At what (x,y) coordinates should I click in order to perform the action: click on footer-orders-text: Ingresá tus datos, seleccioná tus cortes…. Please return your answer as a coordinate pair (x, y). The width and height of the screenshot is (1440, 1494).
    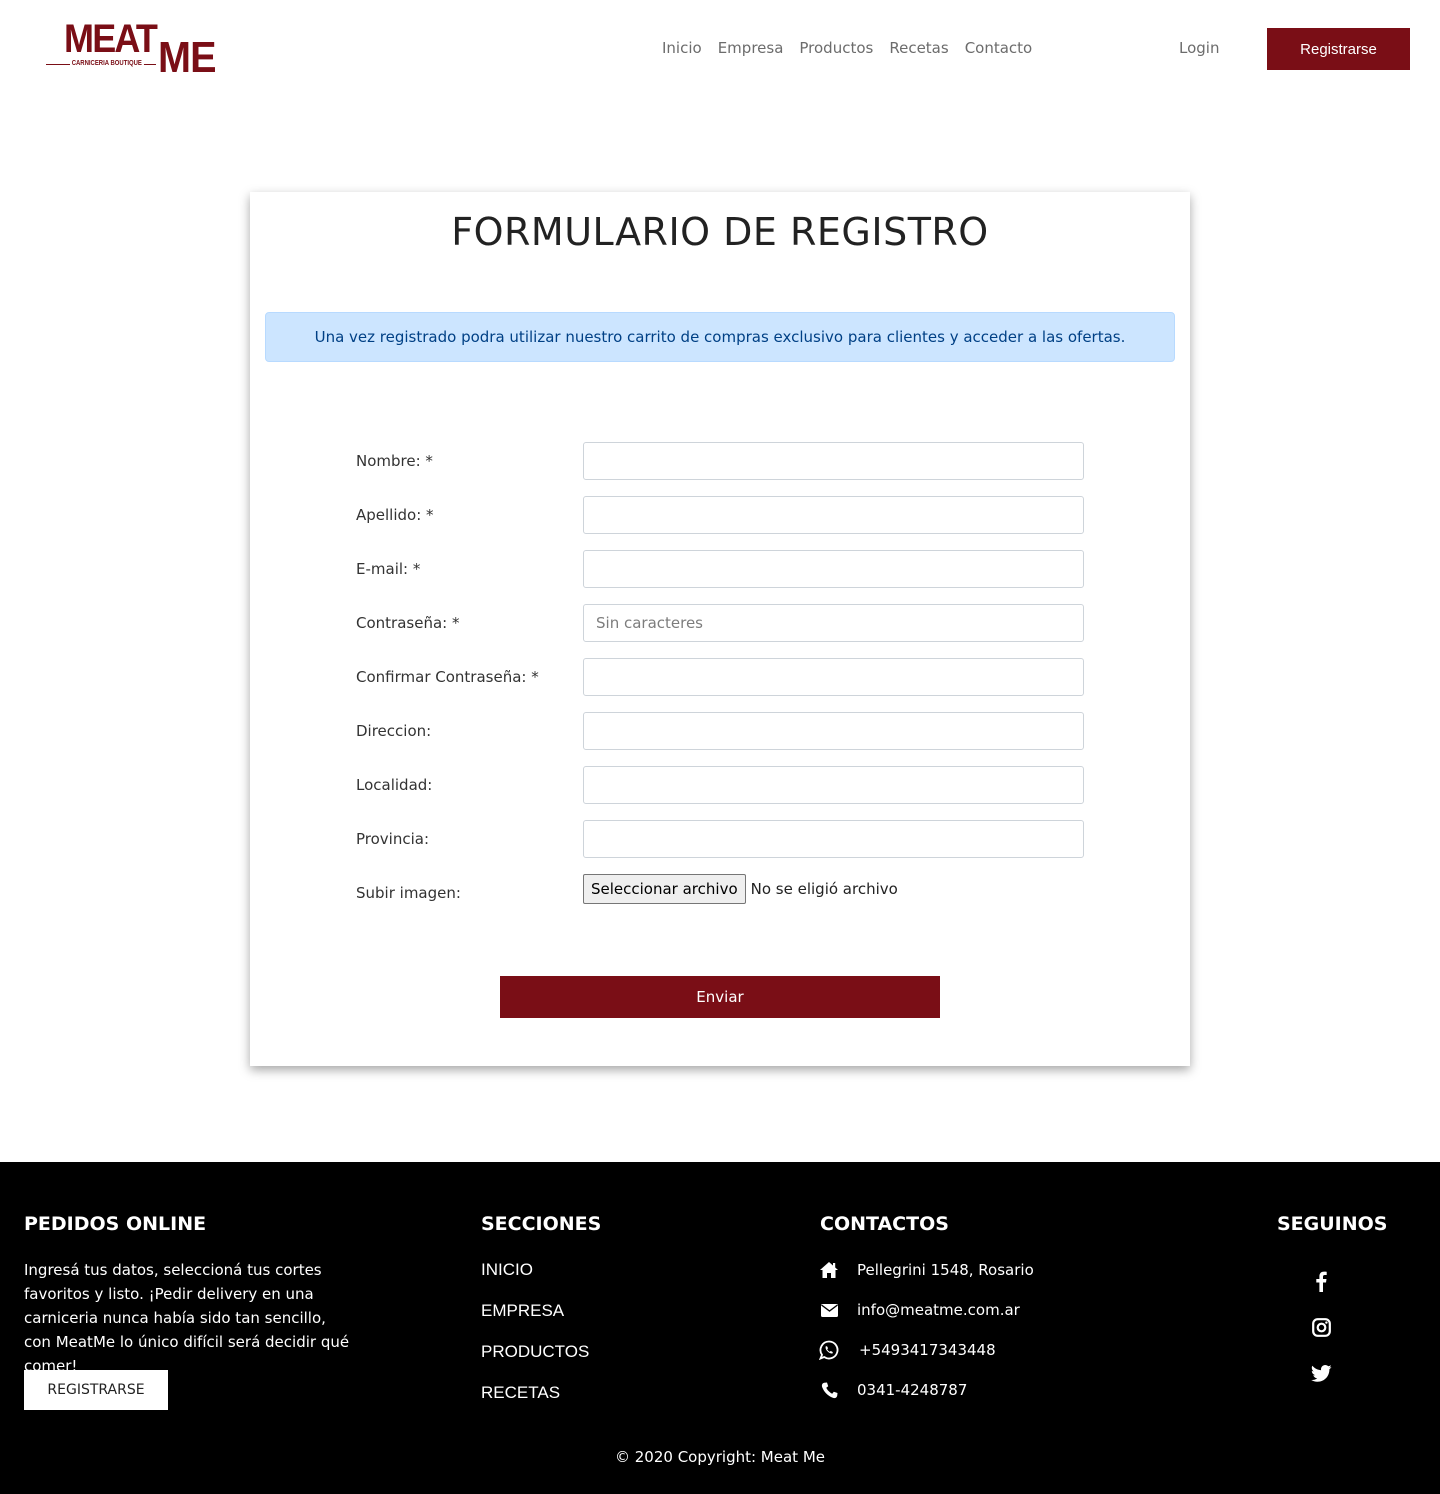
    Looking at the image, I should click on (187, 1318).